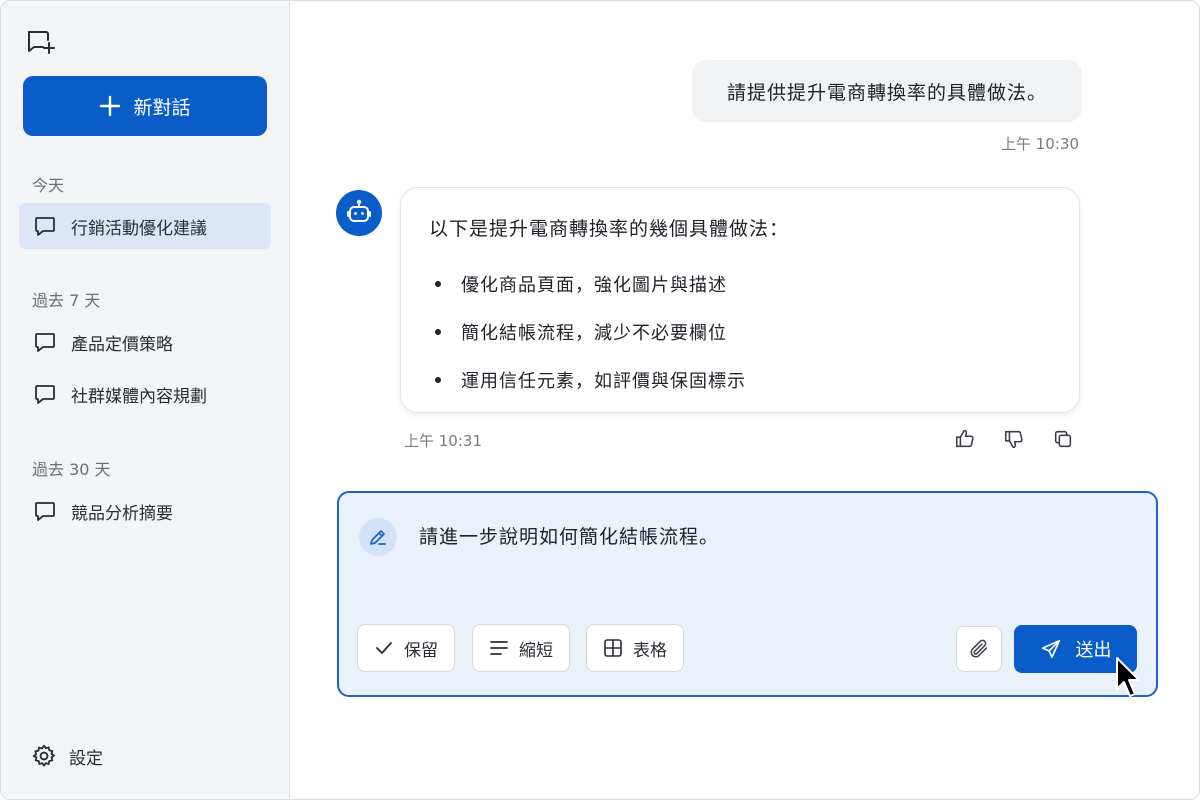 The image size is (1200, 800). I want to click on list-item: 優化商品頁面，強化圖片與描述, so click(588, 284).